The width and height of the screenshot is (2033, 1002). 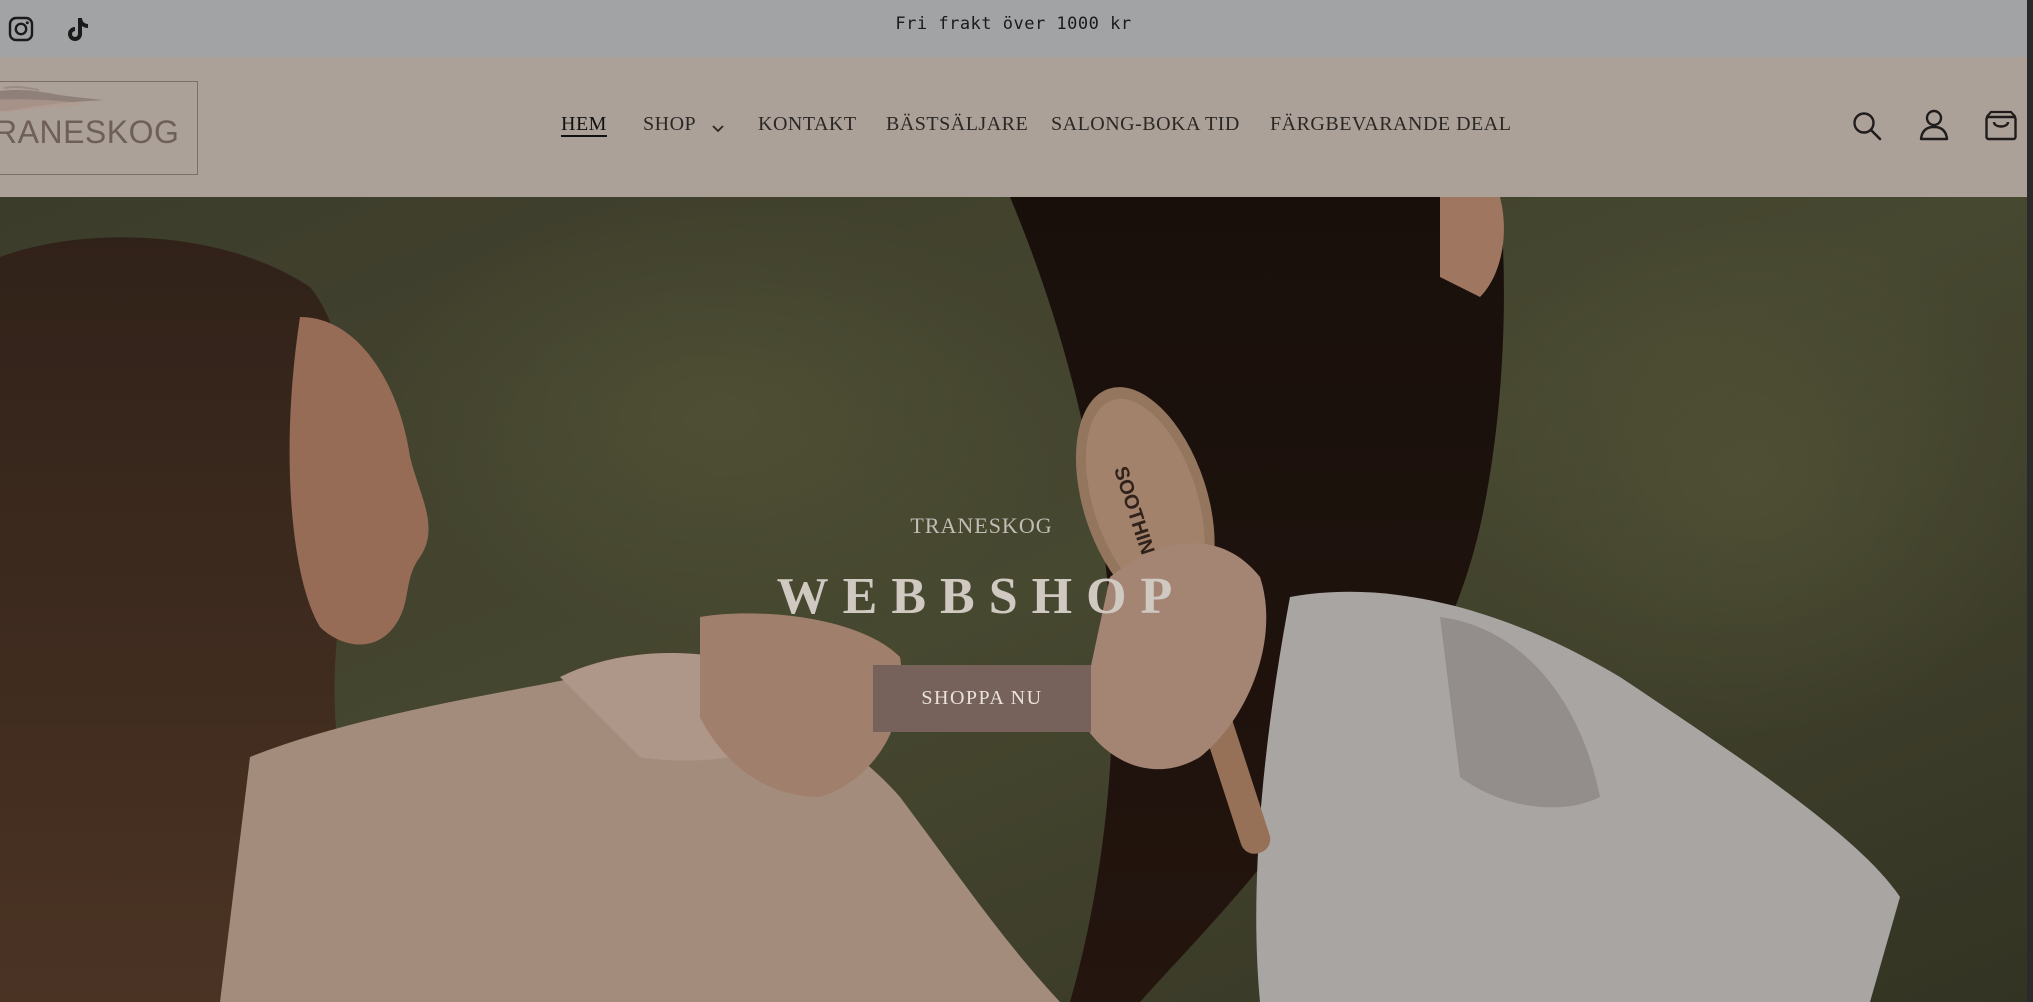 I want to click on nav-item-kontakt: KONTAKT, so click(x=807, y=124).